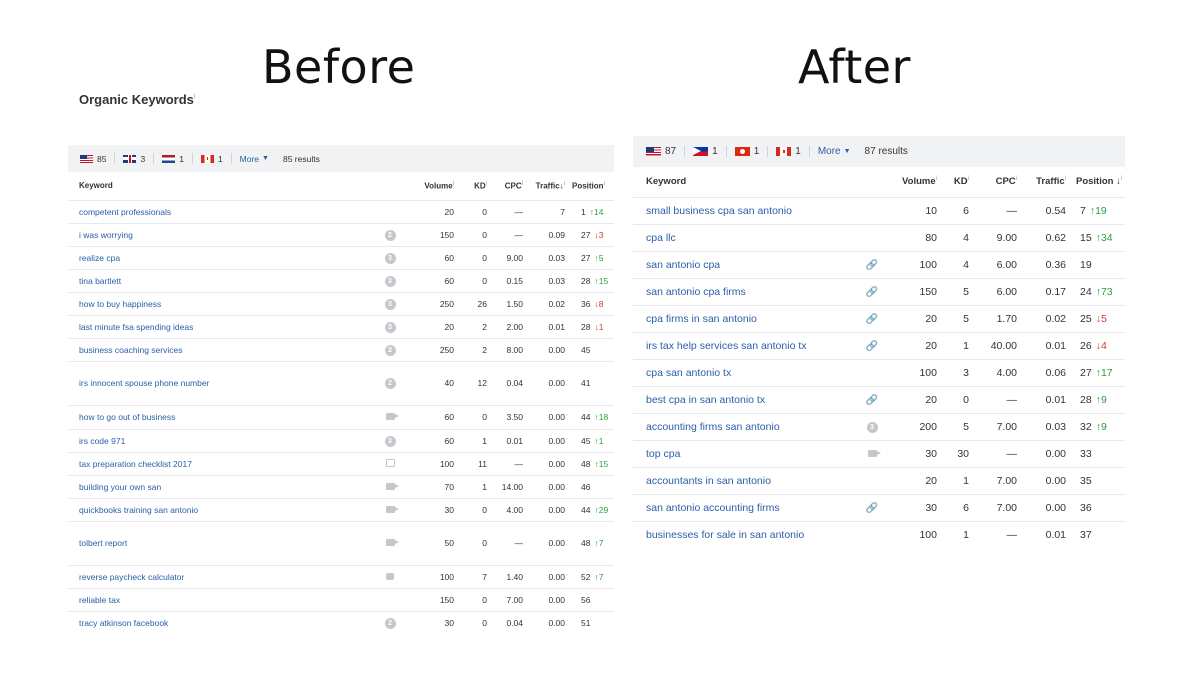 The width and height of the screenshot is (1200, 675). What do you see at coordinates (127, 417) in the screenshot?
I see `keyword-link: how to go out of business` at bounding box center [127, 417].